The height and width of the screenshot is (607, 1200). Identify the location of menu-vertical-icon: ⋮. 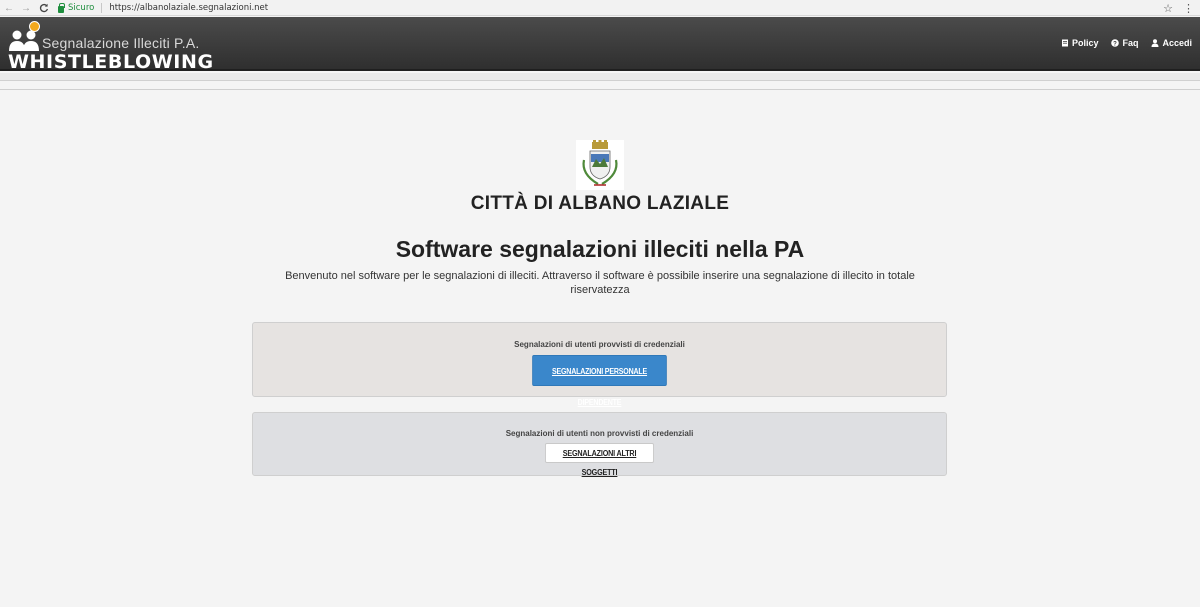
(1188, 8).